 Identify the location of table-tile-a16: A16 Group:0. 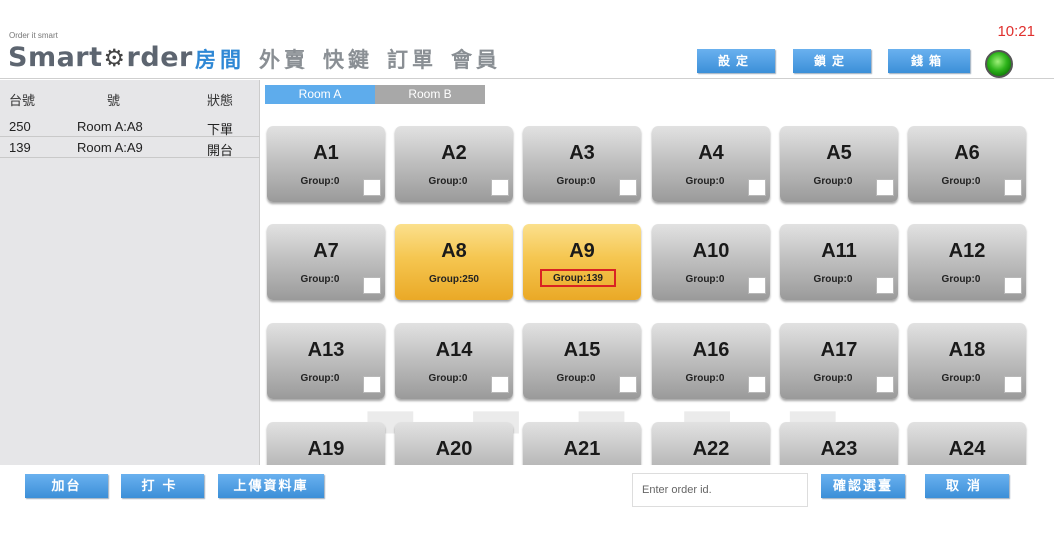
(711, 361).